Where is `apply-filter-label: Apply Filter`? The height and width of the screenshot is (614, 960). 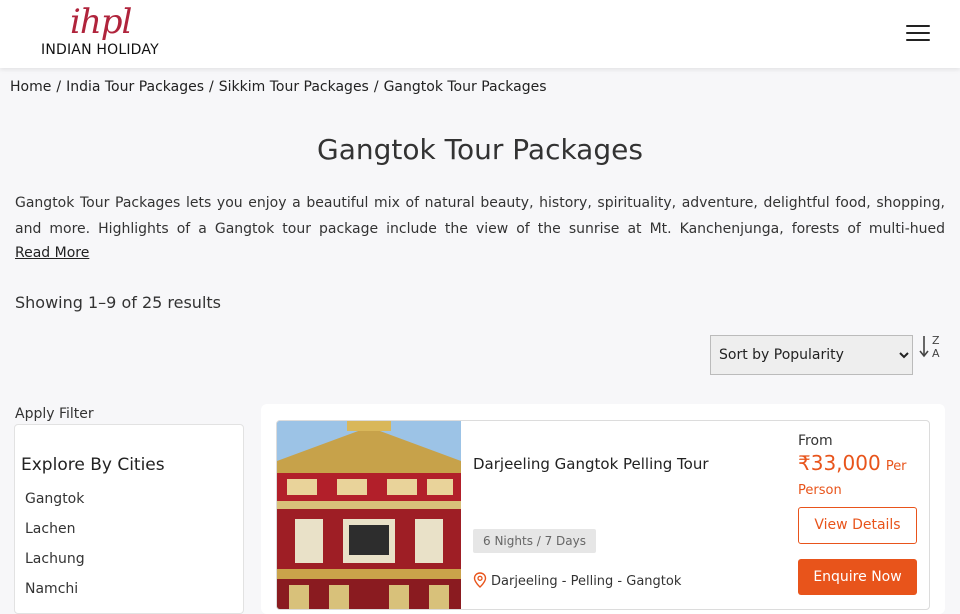 apply-filter-label: Apply Filter is located at coordinates (54, 414).